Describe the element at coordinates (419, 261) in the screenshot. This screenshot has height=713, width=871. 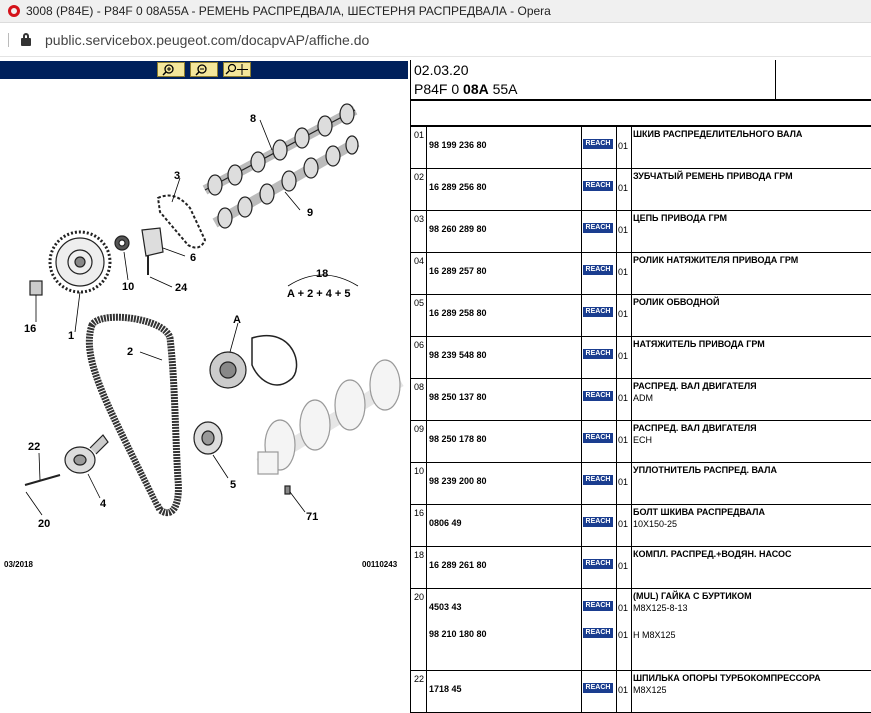
I see `part-number-cell: 04` at that location.